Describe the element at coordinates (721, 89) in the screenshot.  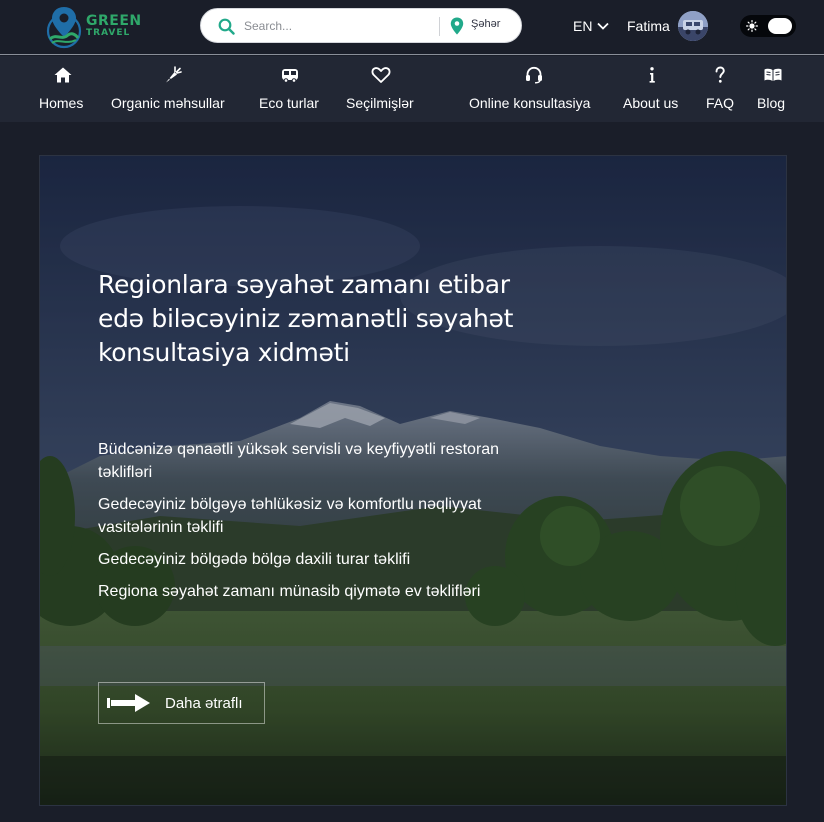
I see `nav-item-faq: FAQ` at that location.